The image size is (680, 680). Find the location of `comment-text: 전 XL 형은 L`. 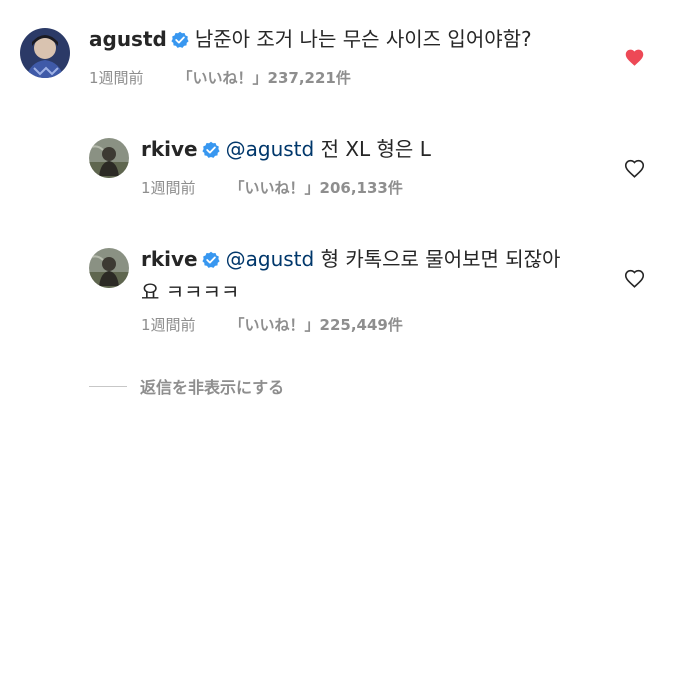

comment-text: 전 XL 형은 L is located at coordinates (375, 149).